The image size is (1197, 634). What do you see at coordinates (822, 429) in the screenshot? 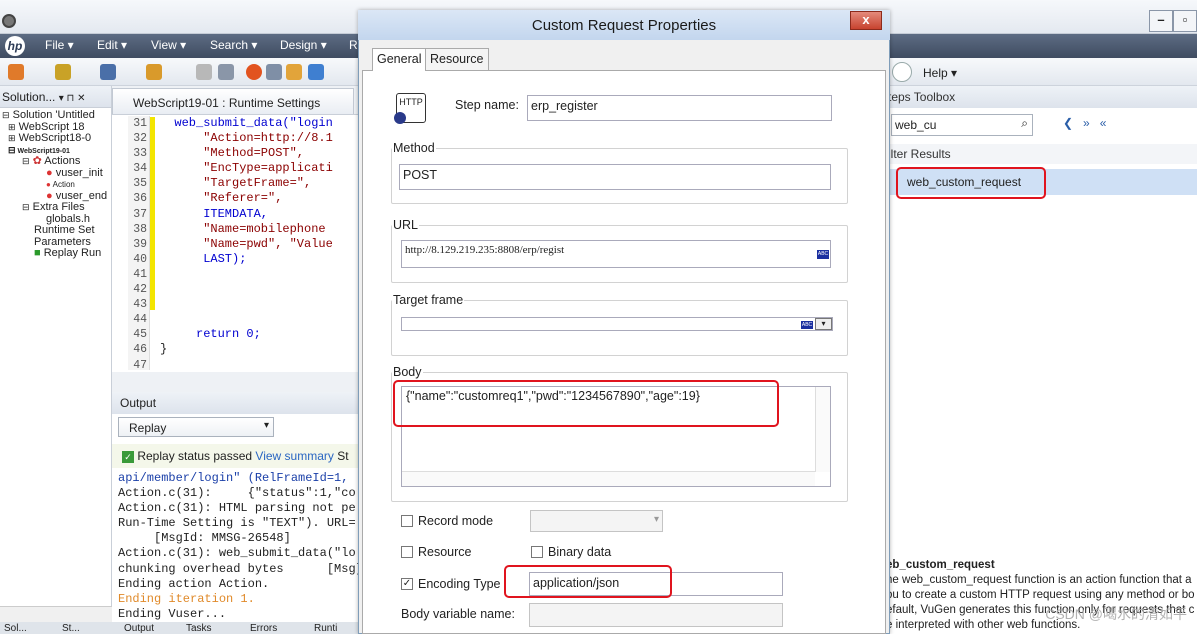
I see `body-vertical-scrollbar` at bounding box center [822, 429].